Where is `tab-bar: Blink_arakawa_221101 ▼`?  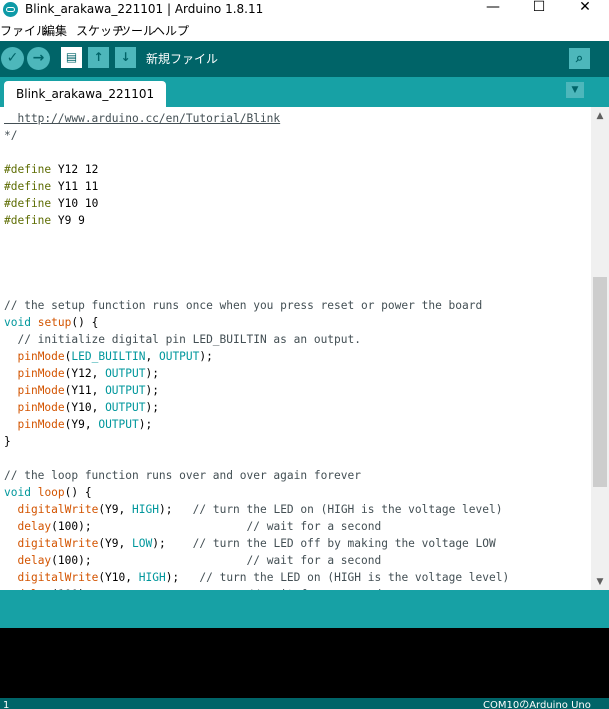
tab-bar: Blink_arakawa_221101 ▼ is located at coordinates (304, 92).